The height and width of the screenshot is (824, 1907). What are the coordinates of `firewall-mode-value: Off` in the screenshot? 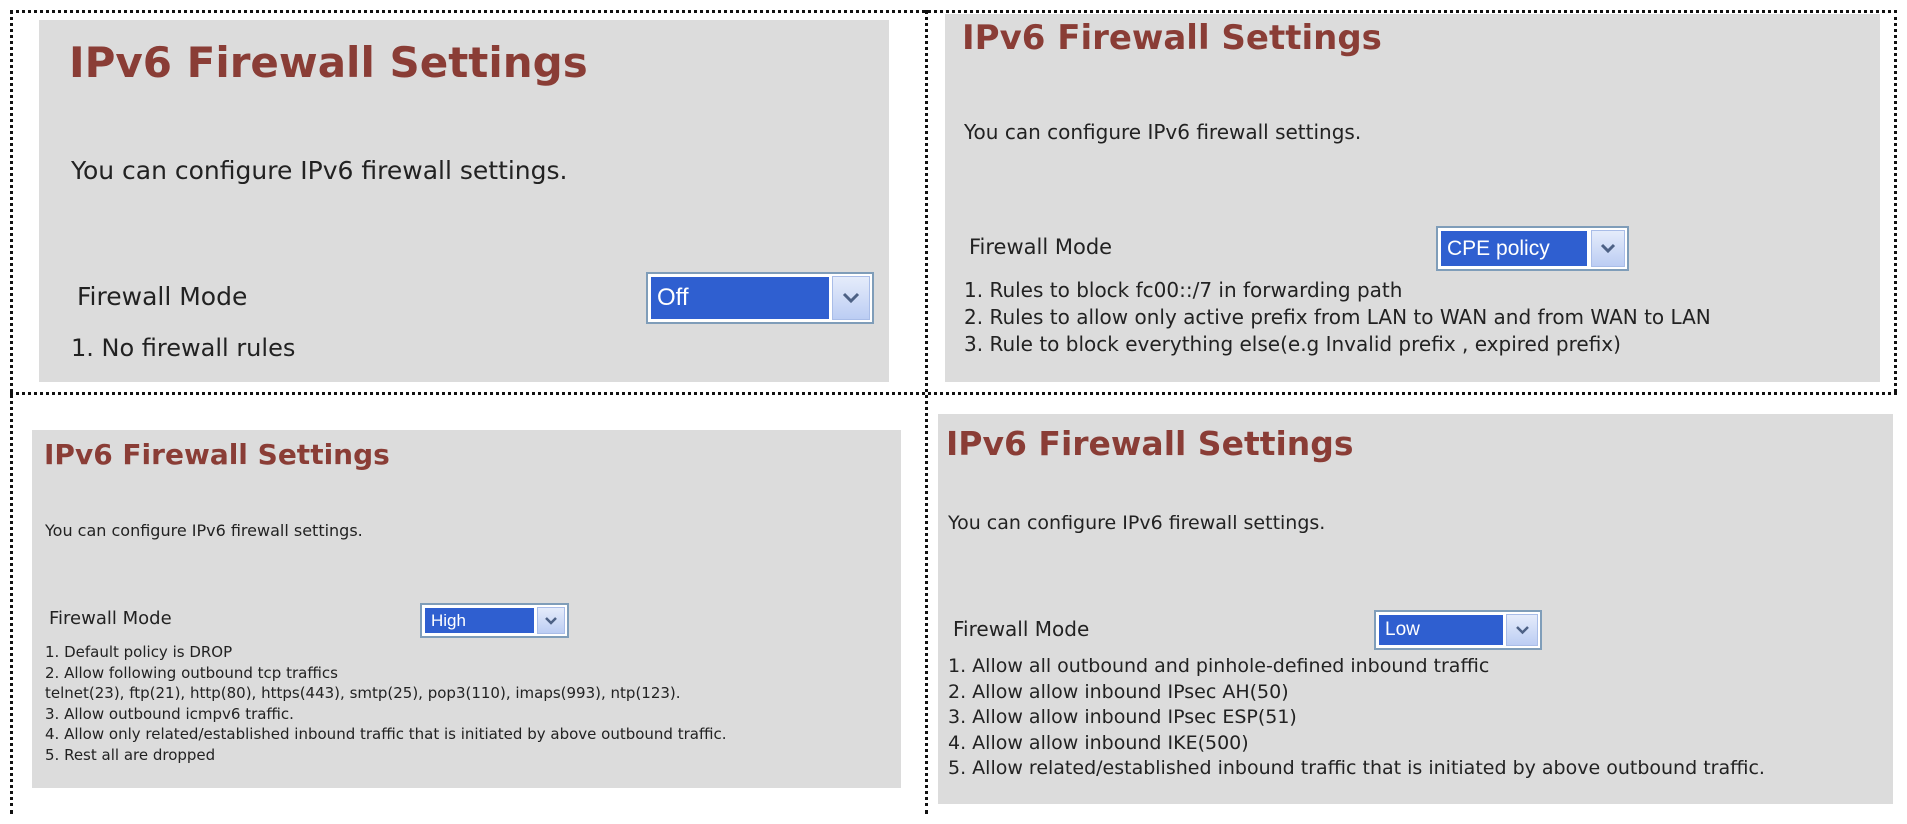 It's located at (740, 298).